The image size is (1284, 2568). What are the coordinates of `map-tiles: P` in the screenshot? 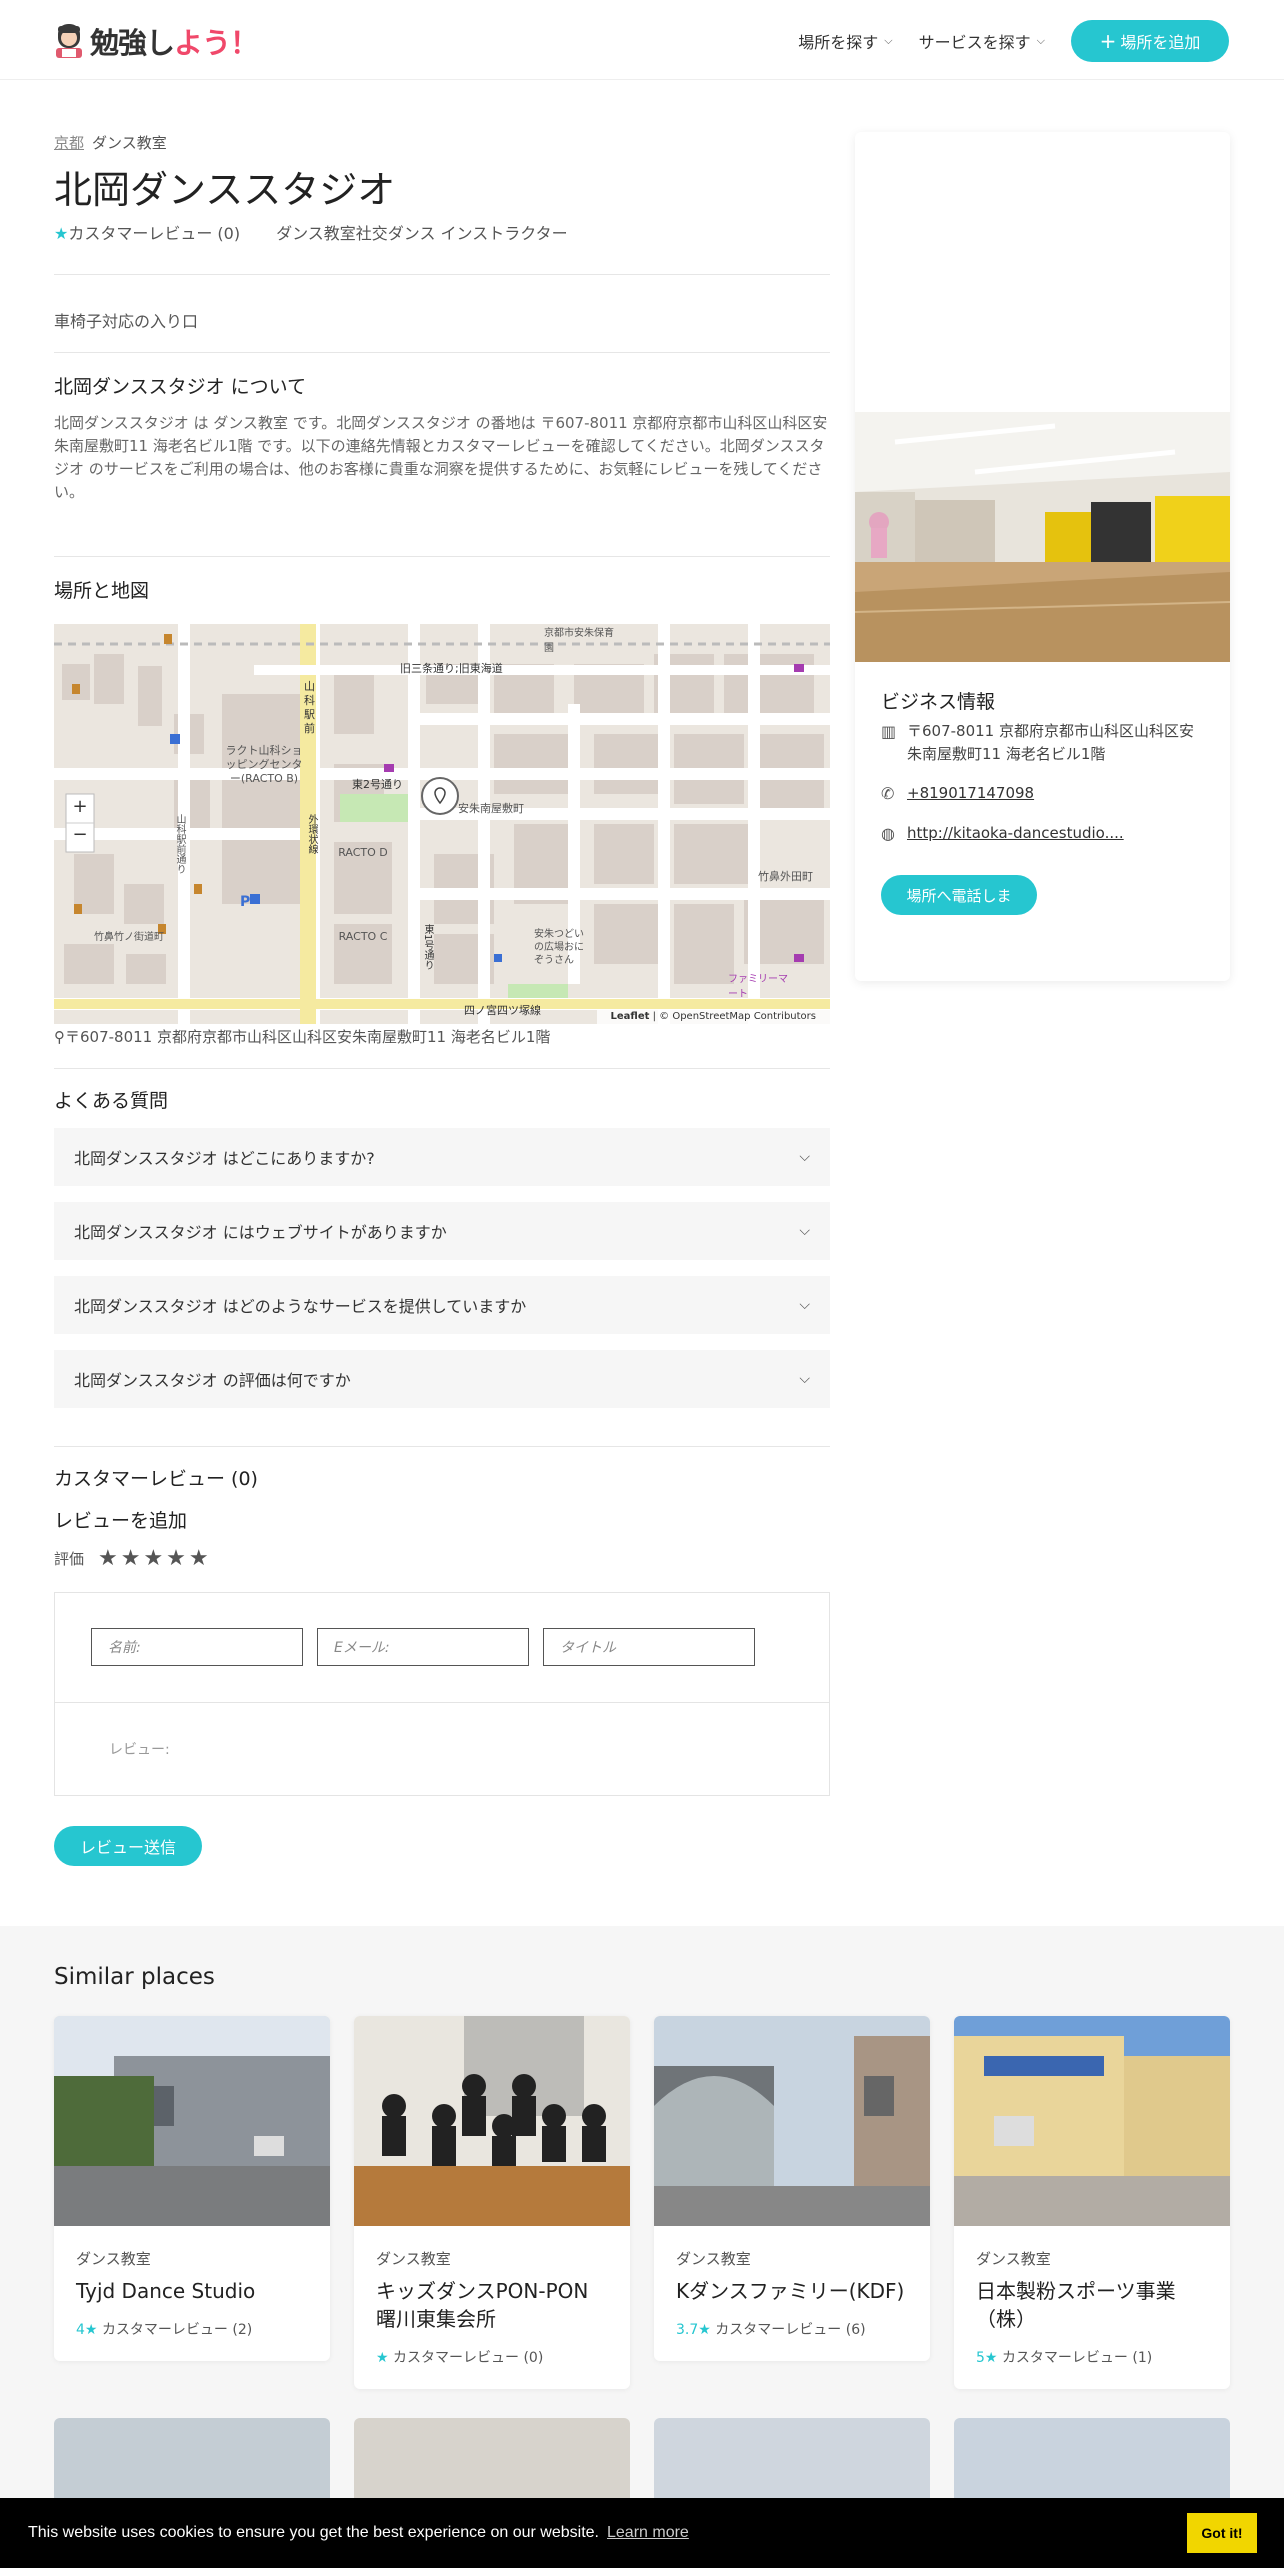 It's located at (442, 824).